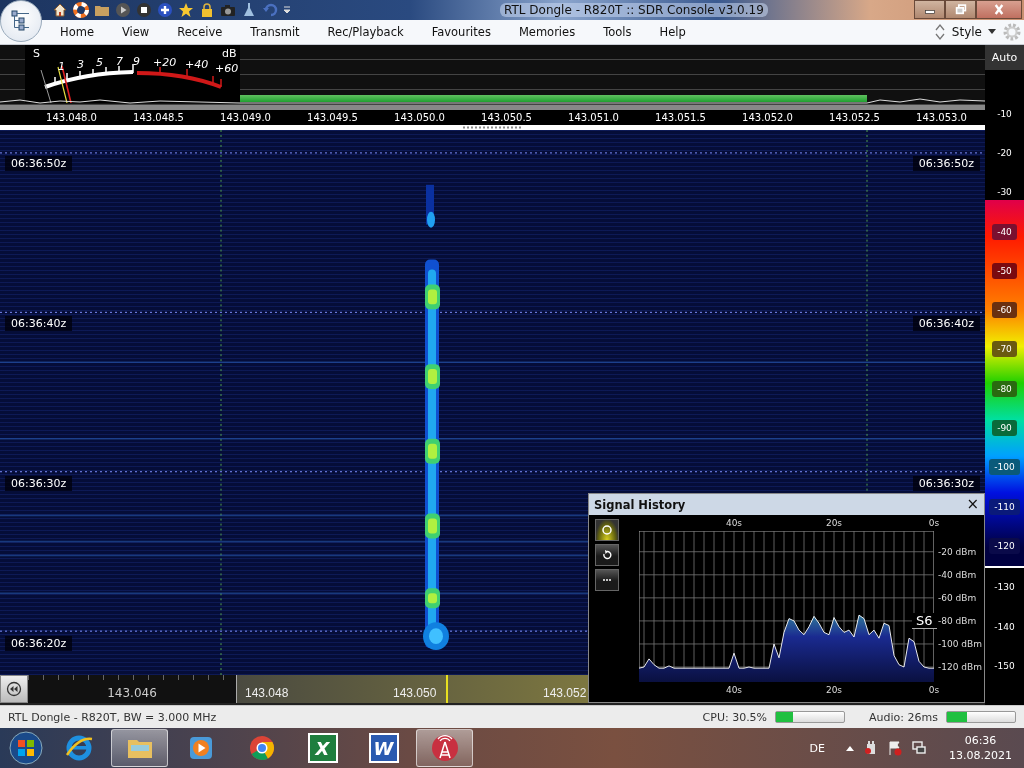  What do you see at coordinates (249, 10) in the screenshot?
I see `flask-icon` at bounding box center [249, 10].